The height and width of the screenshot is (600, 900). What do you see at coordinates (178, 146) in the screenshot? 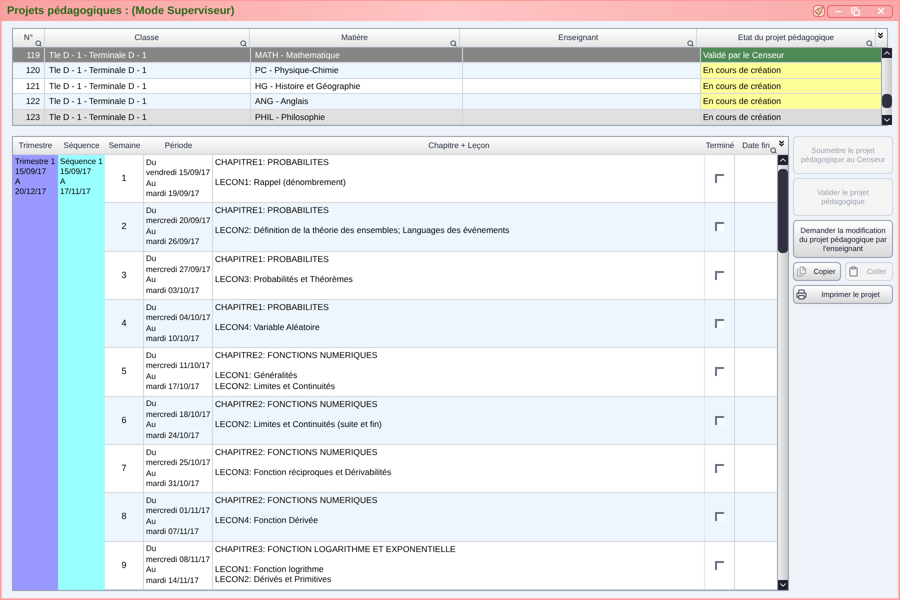
I see `column-header: Période` at bounding box center [178, 146].